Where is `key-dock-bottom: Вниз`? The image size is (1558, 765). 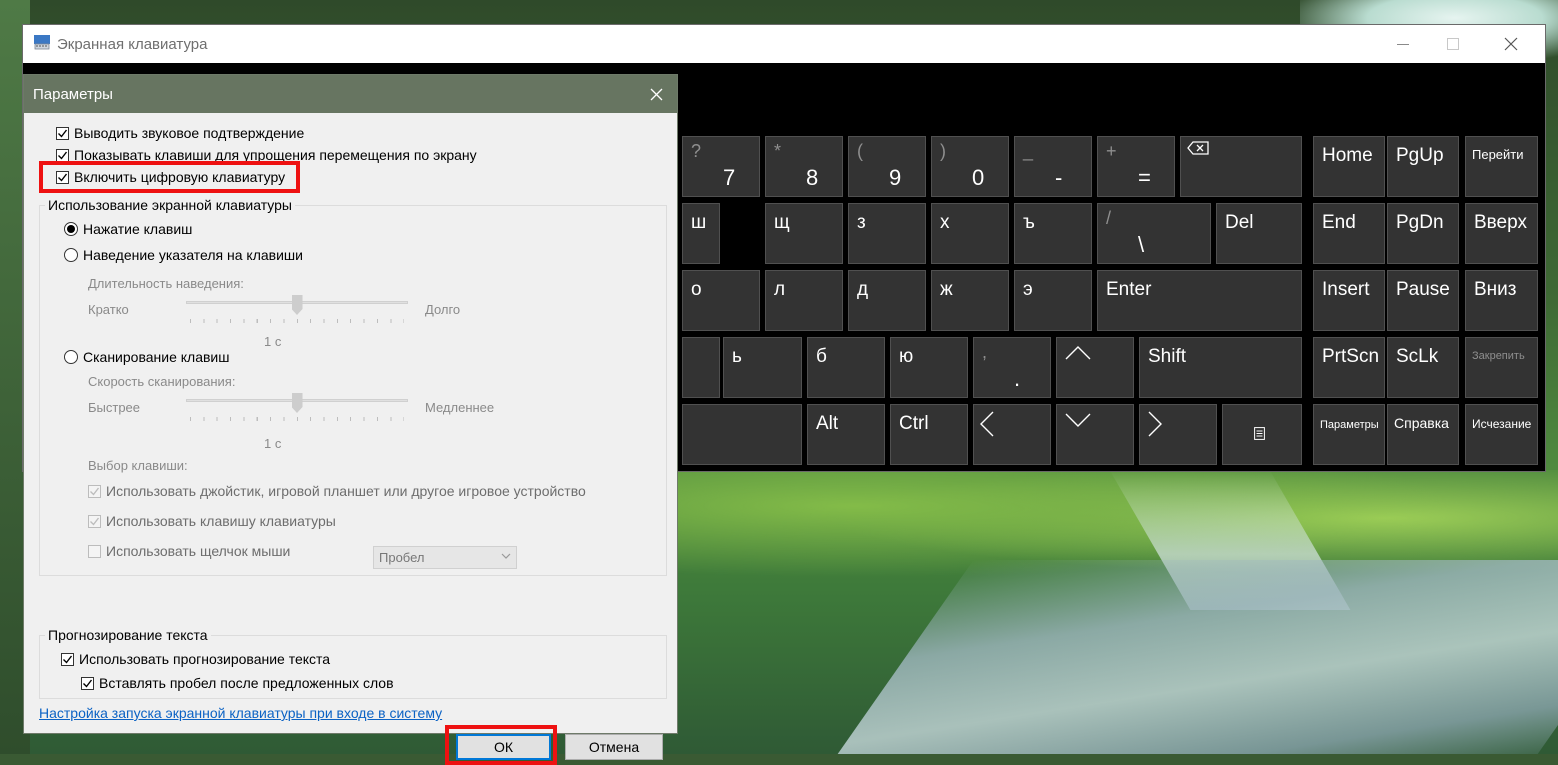 key-dock-bottom: Вниз is located at coordinates (1501, 300).